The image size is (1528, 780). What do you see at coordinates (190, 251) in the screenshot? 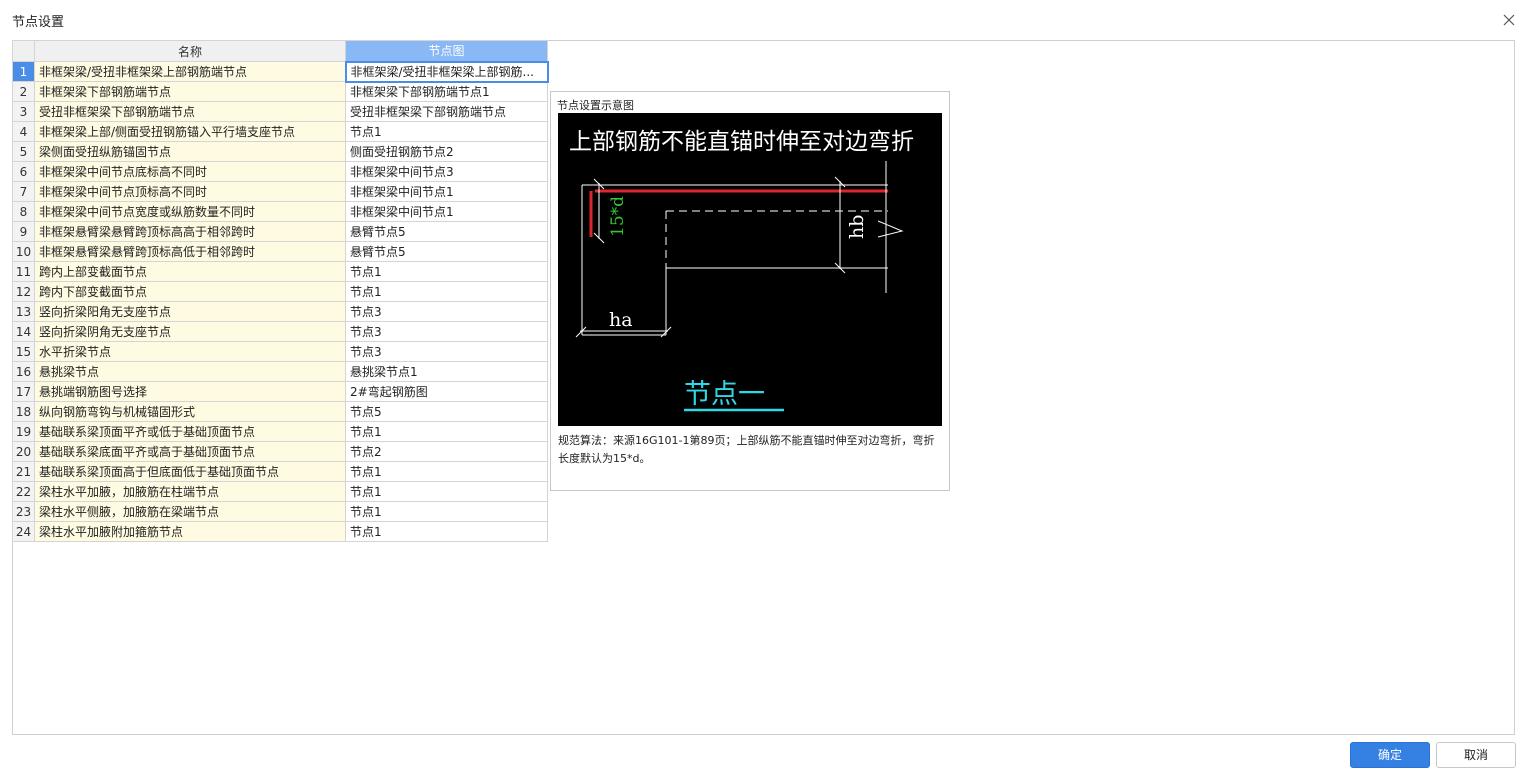
I see `node-name-cell: 非框架悬臂梁悬臂跨顶标高低于相邻跨时` at bounding box center [190, 251].